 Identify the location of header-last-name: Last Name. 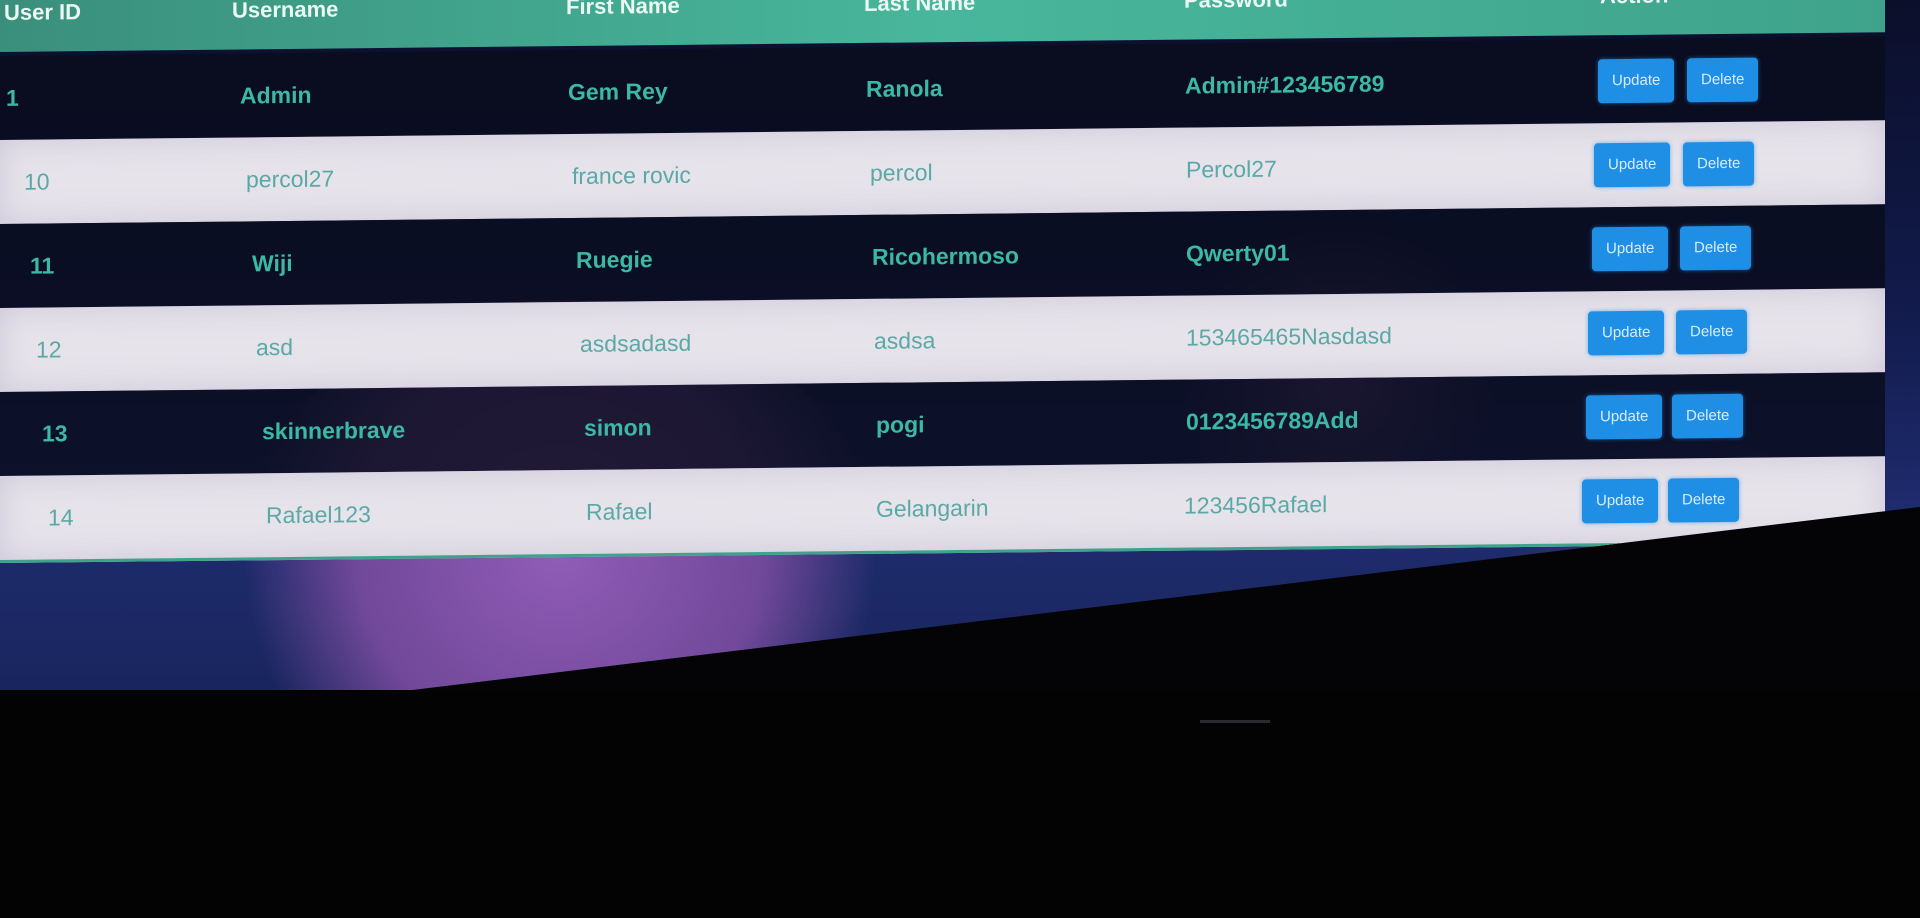
(920, 8).